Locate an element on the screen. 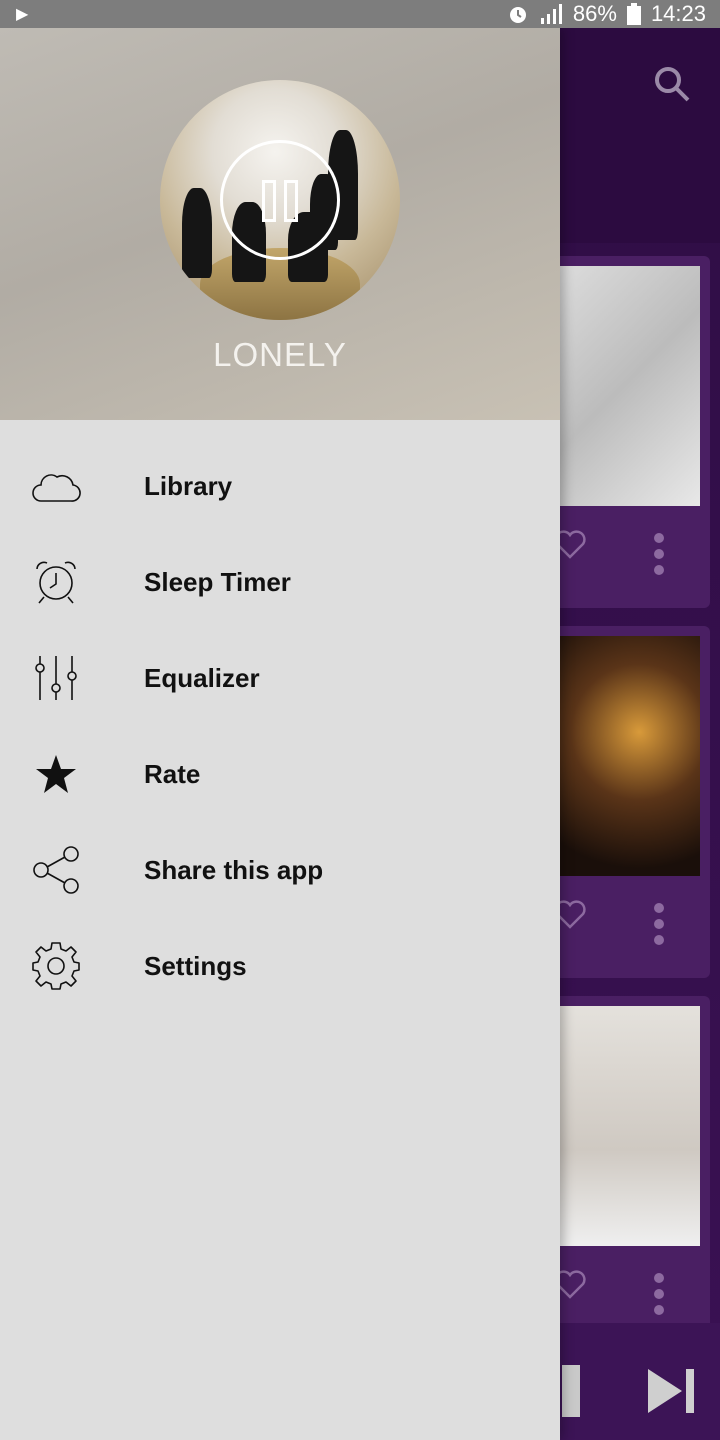  menu-item-share: Share this app is located at coordinates (280, 870).